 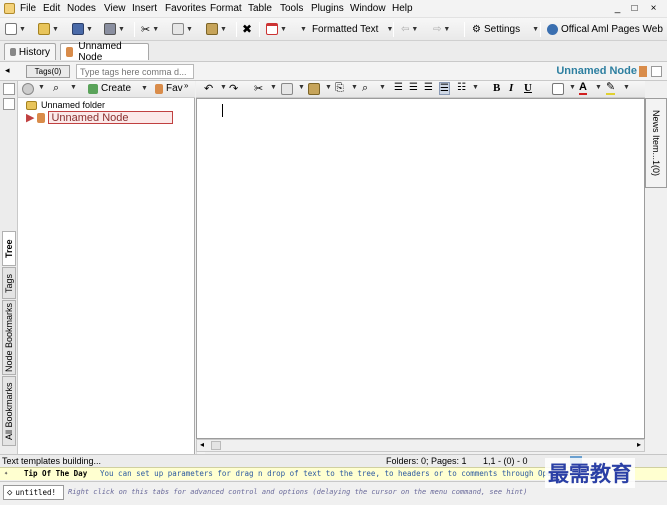 I want to click on menu-favorites: Favorites, so click(x=185, y=8).